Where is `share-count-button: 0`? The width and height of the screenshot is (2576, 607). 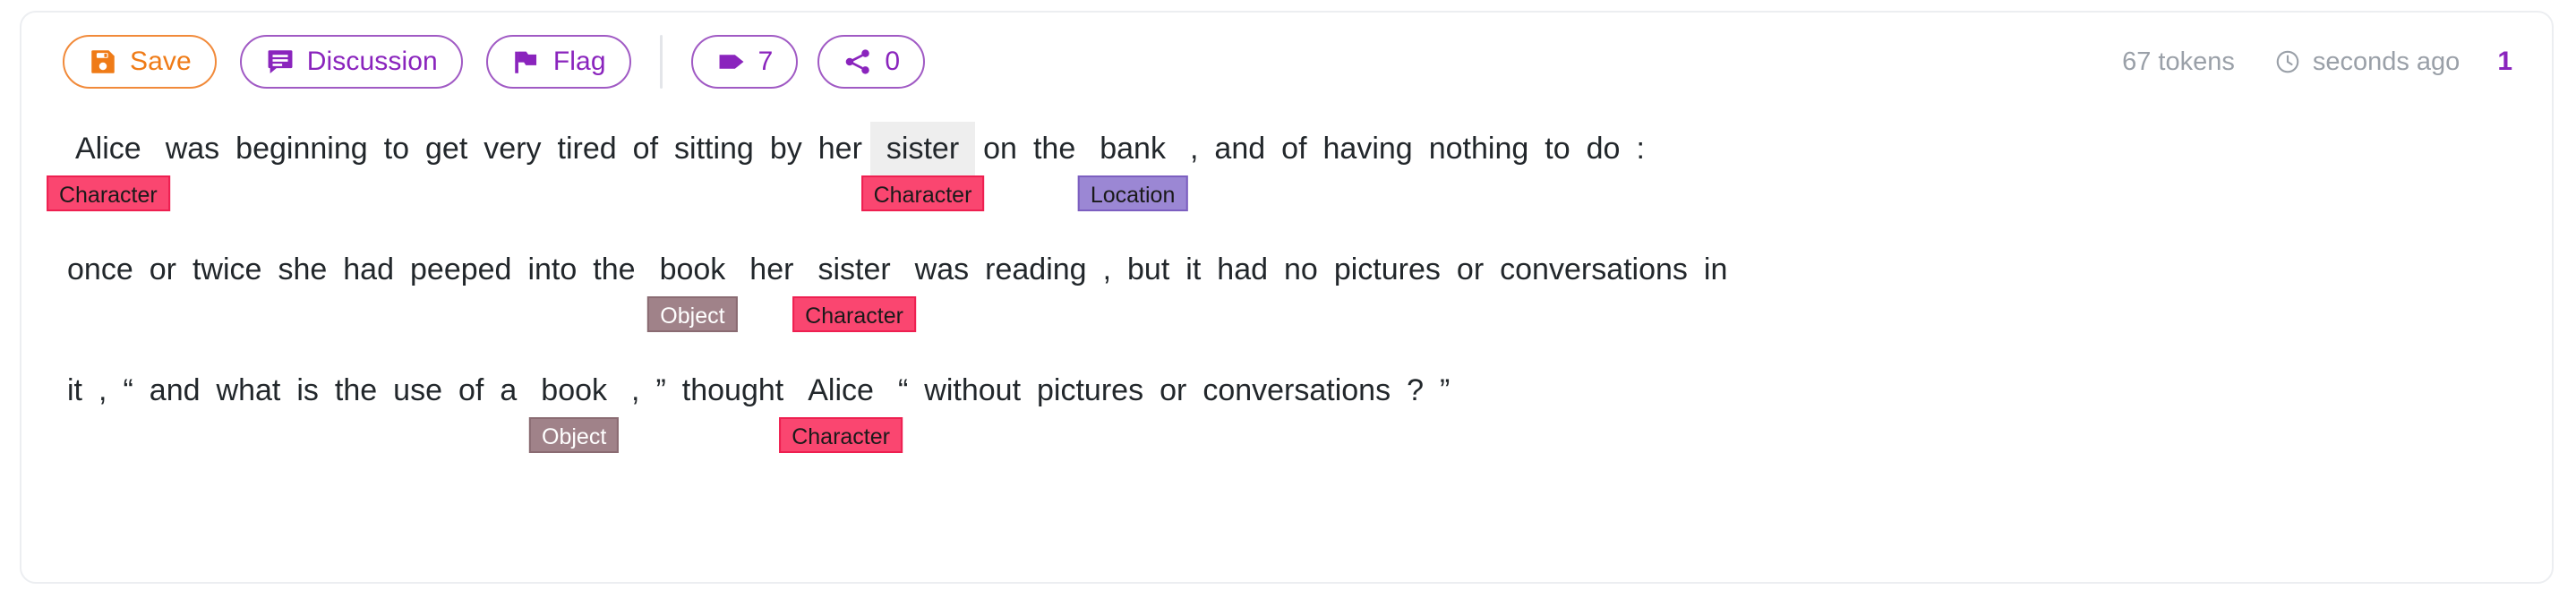
share-count-button: 0 is located at coordinates (871, 62).